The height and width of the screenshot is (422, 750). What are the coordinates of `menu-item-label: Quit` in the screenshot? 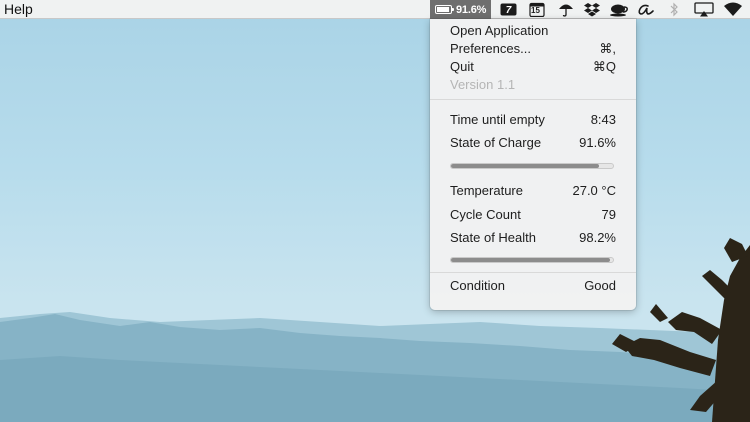 It's located at (462, 66).